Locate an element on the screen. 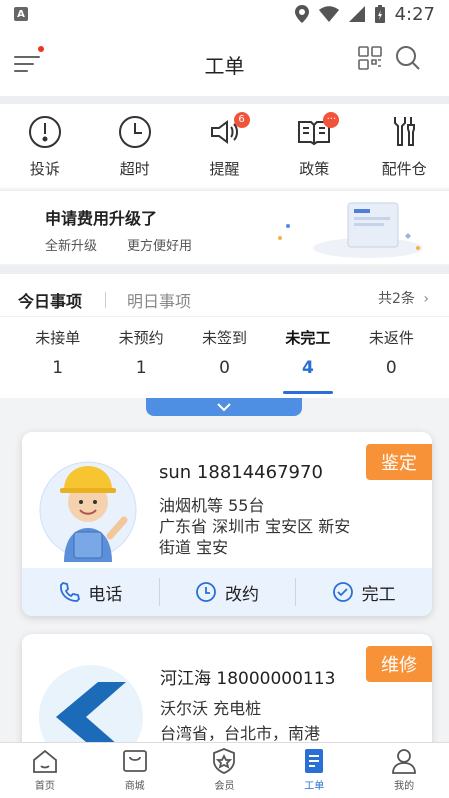 The width and height of the screenshot is (449, 798). equipment-info: 沃尔沃 充电桩 is located at coordinates (211, 708).